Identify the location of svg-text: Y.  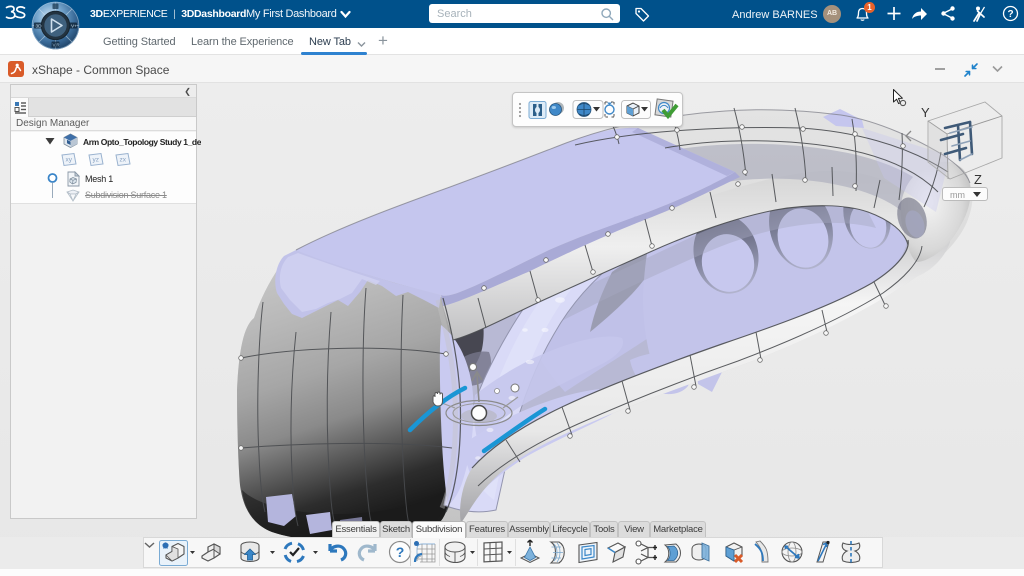
(925, 112).